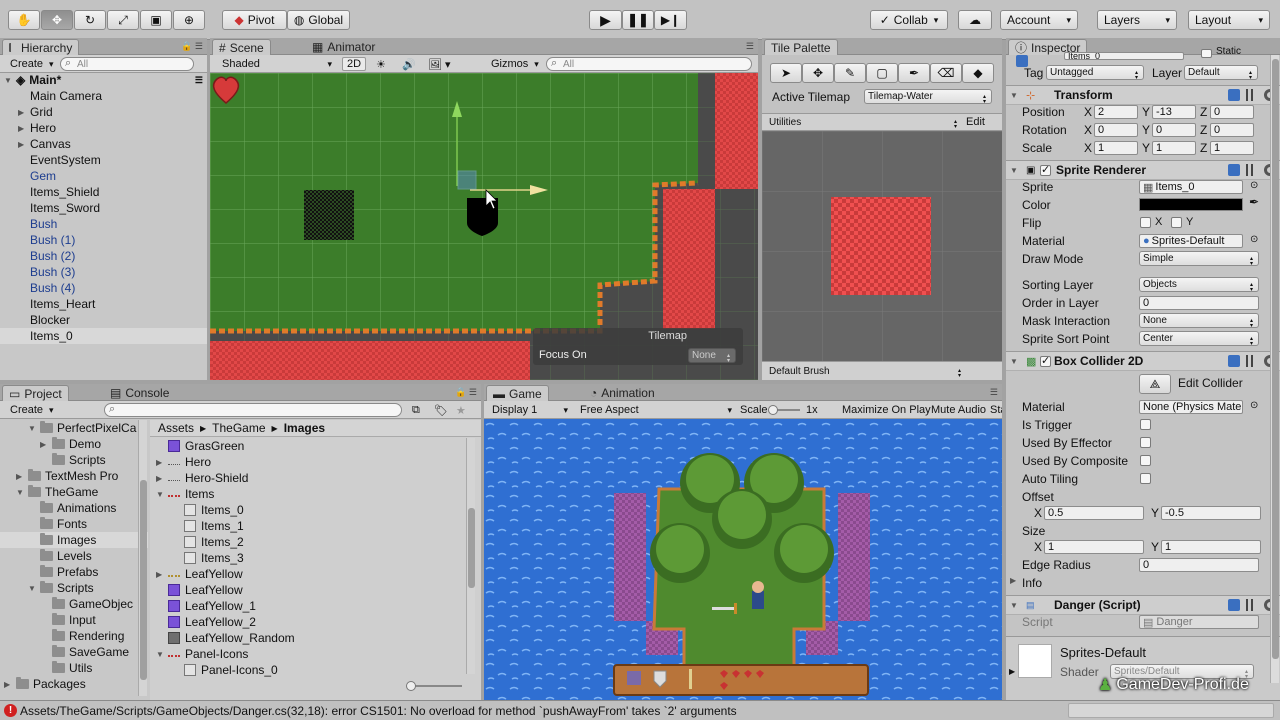 This screenshot has width=1280, height=720. What do you see at coordinates (103, 224) in the screenshot?
I see `hierarchy-item: Bush` at bounding box center [103, 224].